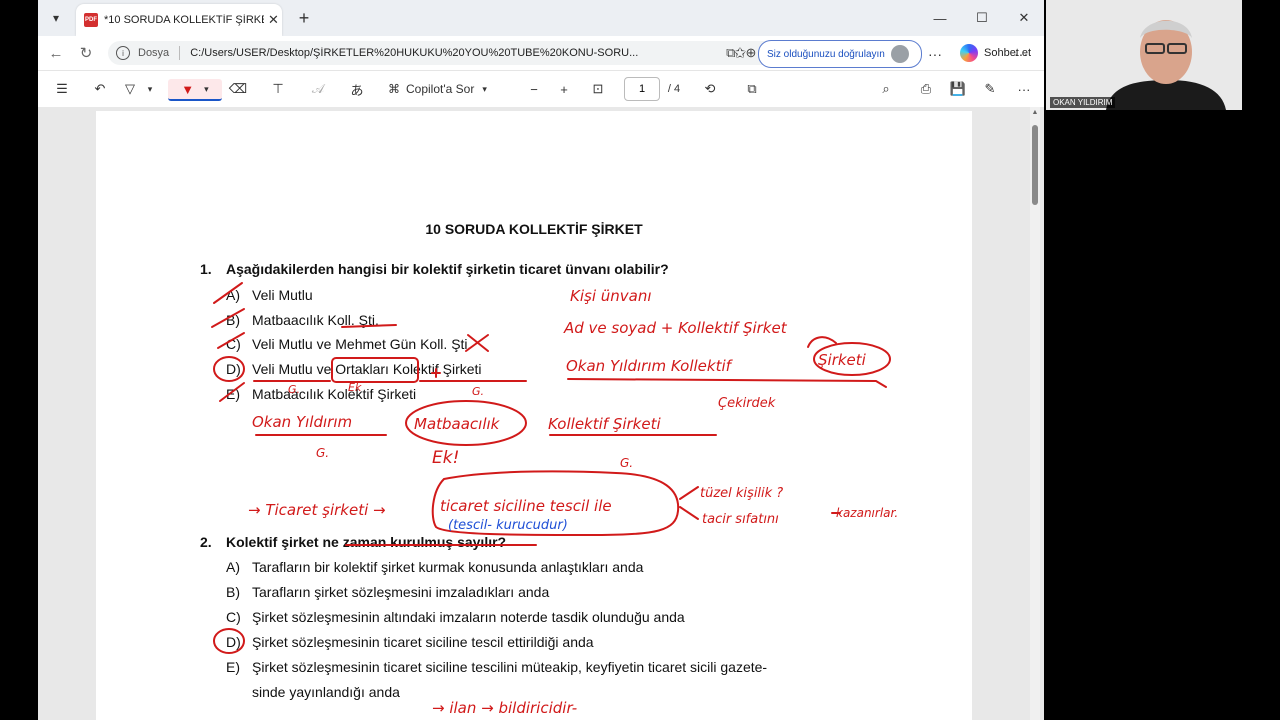  Describe the element at coordinates (611, 296) in the screenshot. I see `annotation-kisi-unvani: Kişi ünvanı` at that location.